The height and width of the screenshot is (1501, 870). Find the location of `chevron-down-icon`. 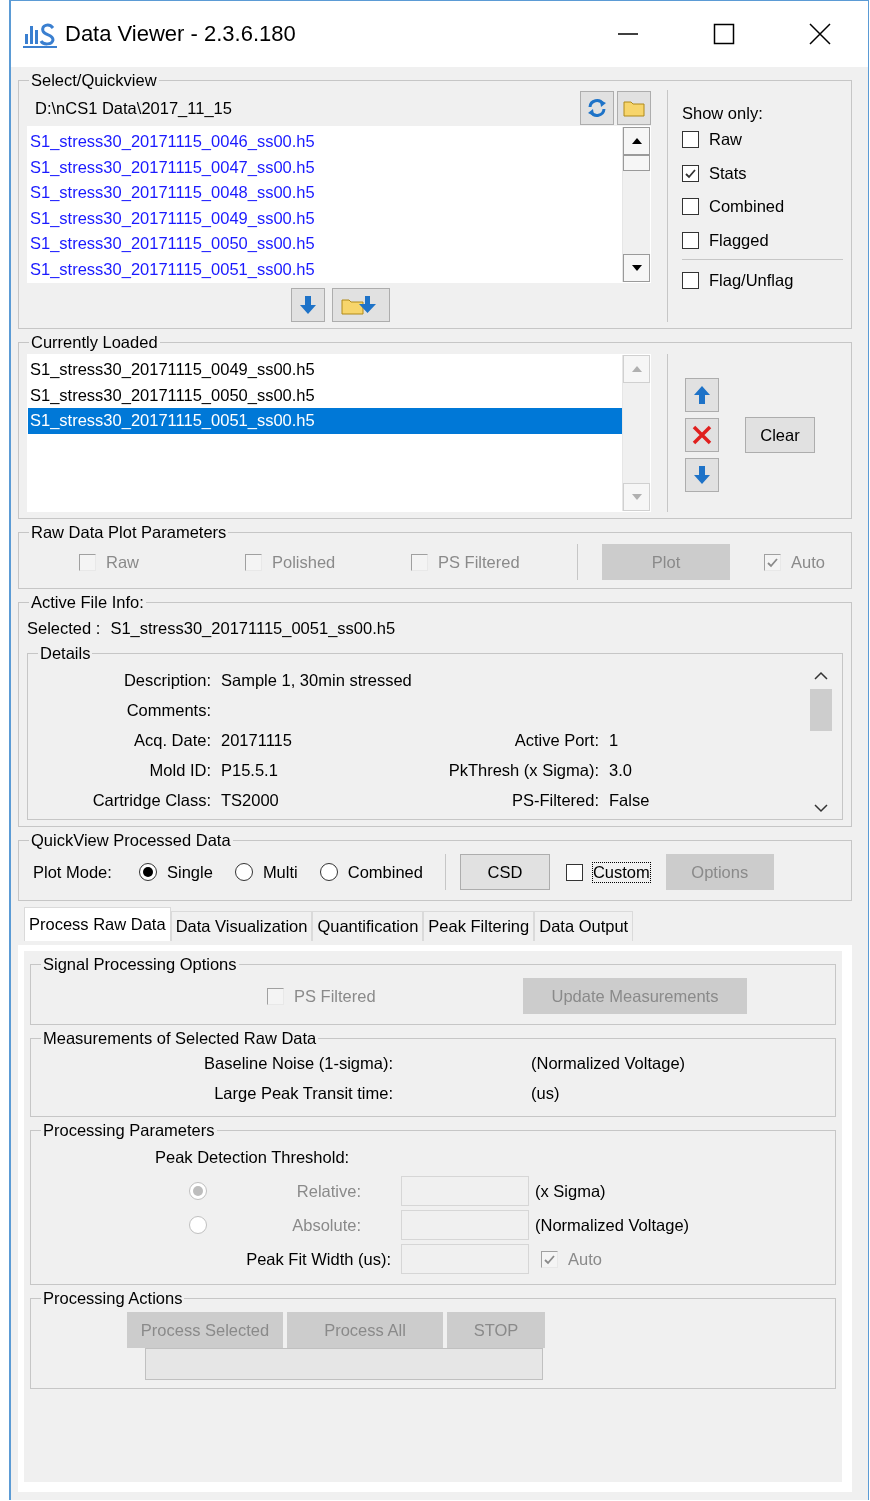

chevron-down-icon is located at coordinates (821, 808).